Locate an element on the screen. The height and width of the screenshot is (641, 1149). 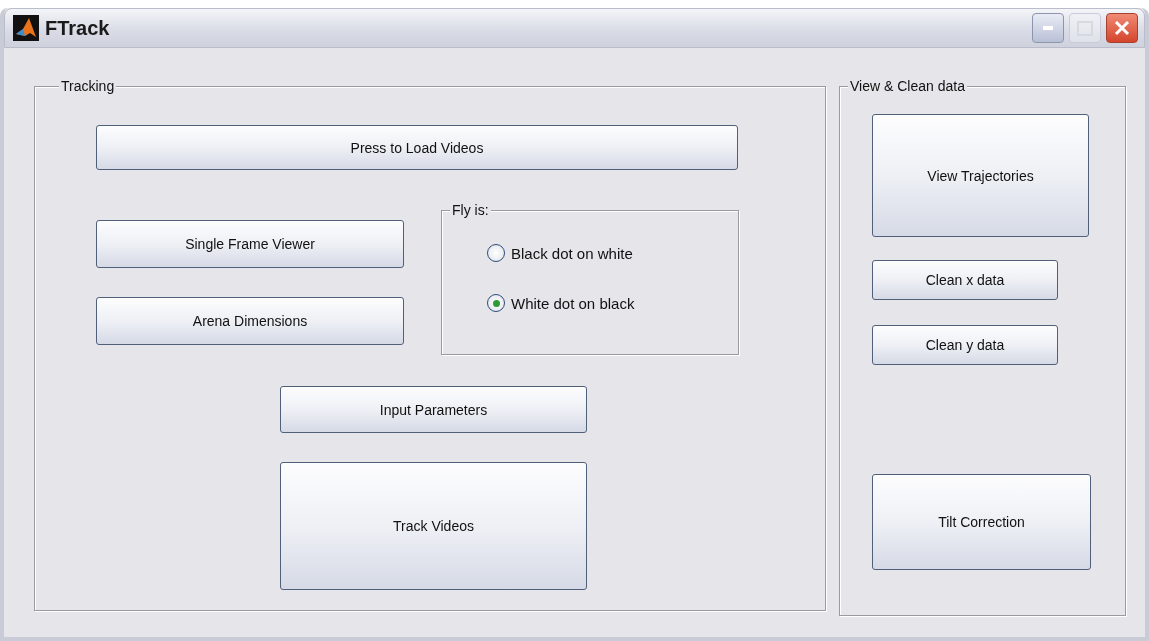
track-videos-button: Track Videos is located at coordinates (433, 526).